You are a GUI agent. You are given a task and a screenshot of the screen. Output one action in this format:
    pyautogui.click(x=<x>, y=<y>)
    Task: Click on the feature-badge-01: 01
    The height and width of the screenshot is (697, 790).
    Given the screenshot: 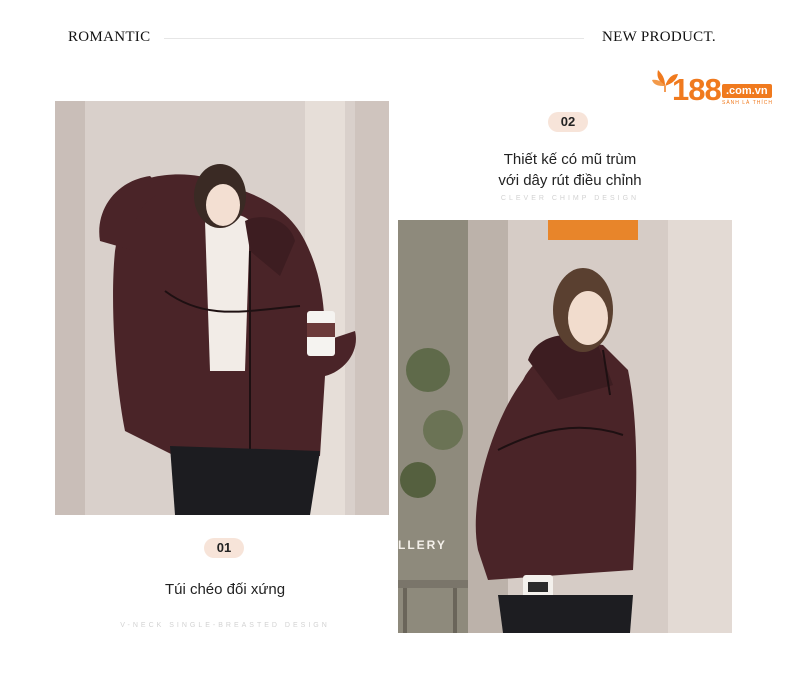 What is the action you would take?
    pyautogui.click(x=224, y=548)
    